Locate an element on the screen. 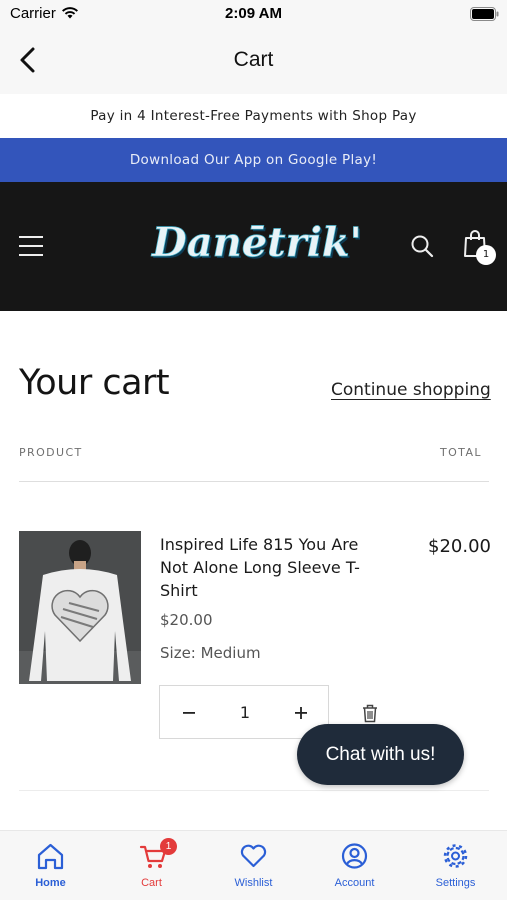 This screenshot has height=901, width=507. clock: 2:09 AM is located at coordinates (253, 13).